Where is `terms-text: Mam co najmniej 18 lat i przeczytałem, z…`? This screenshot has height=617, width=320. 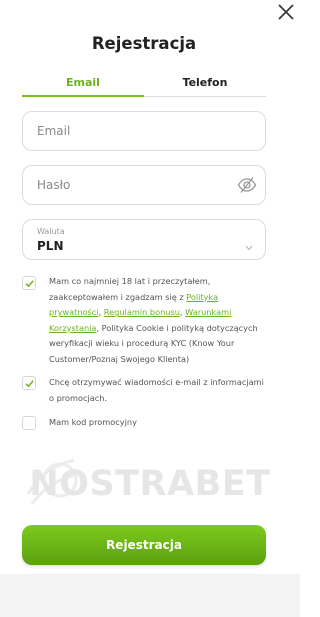
terms-text: Mam co najmniej 18 lat i przeczytałem, z… is located at coordinates (160, 321).